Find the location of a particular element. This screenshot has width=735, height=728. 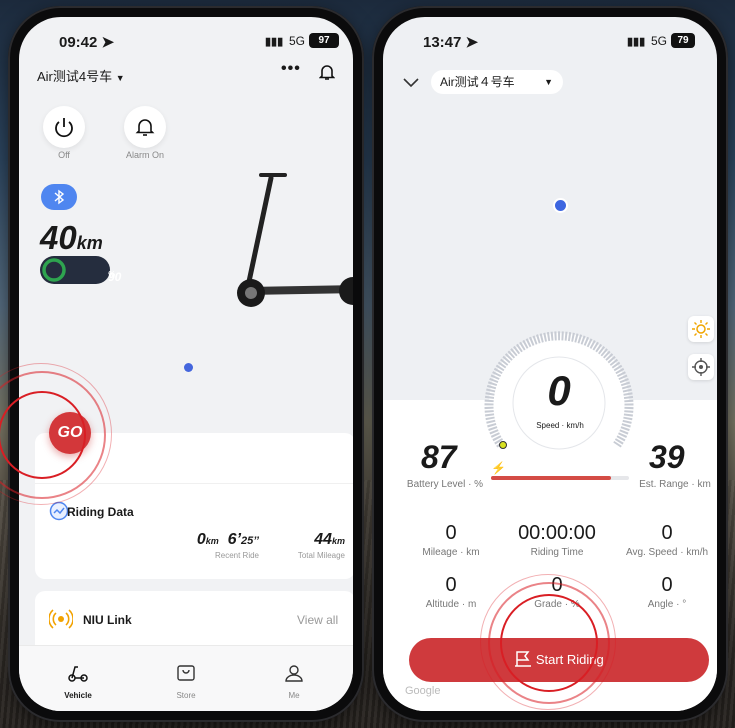

vehicle-selector: Air测试4号车 ▼ is located at coordinates (81, 75).